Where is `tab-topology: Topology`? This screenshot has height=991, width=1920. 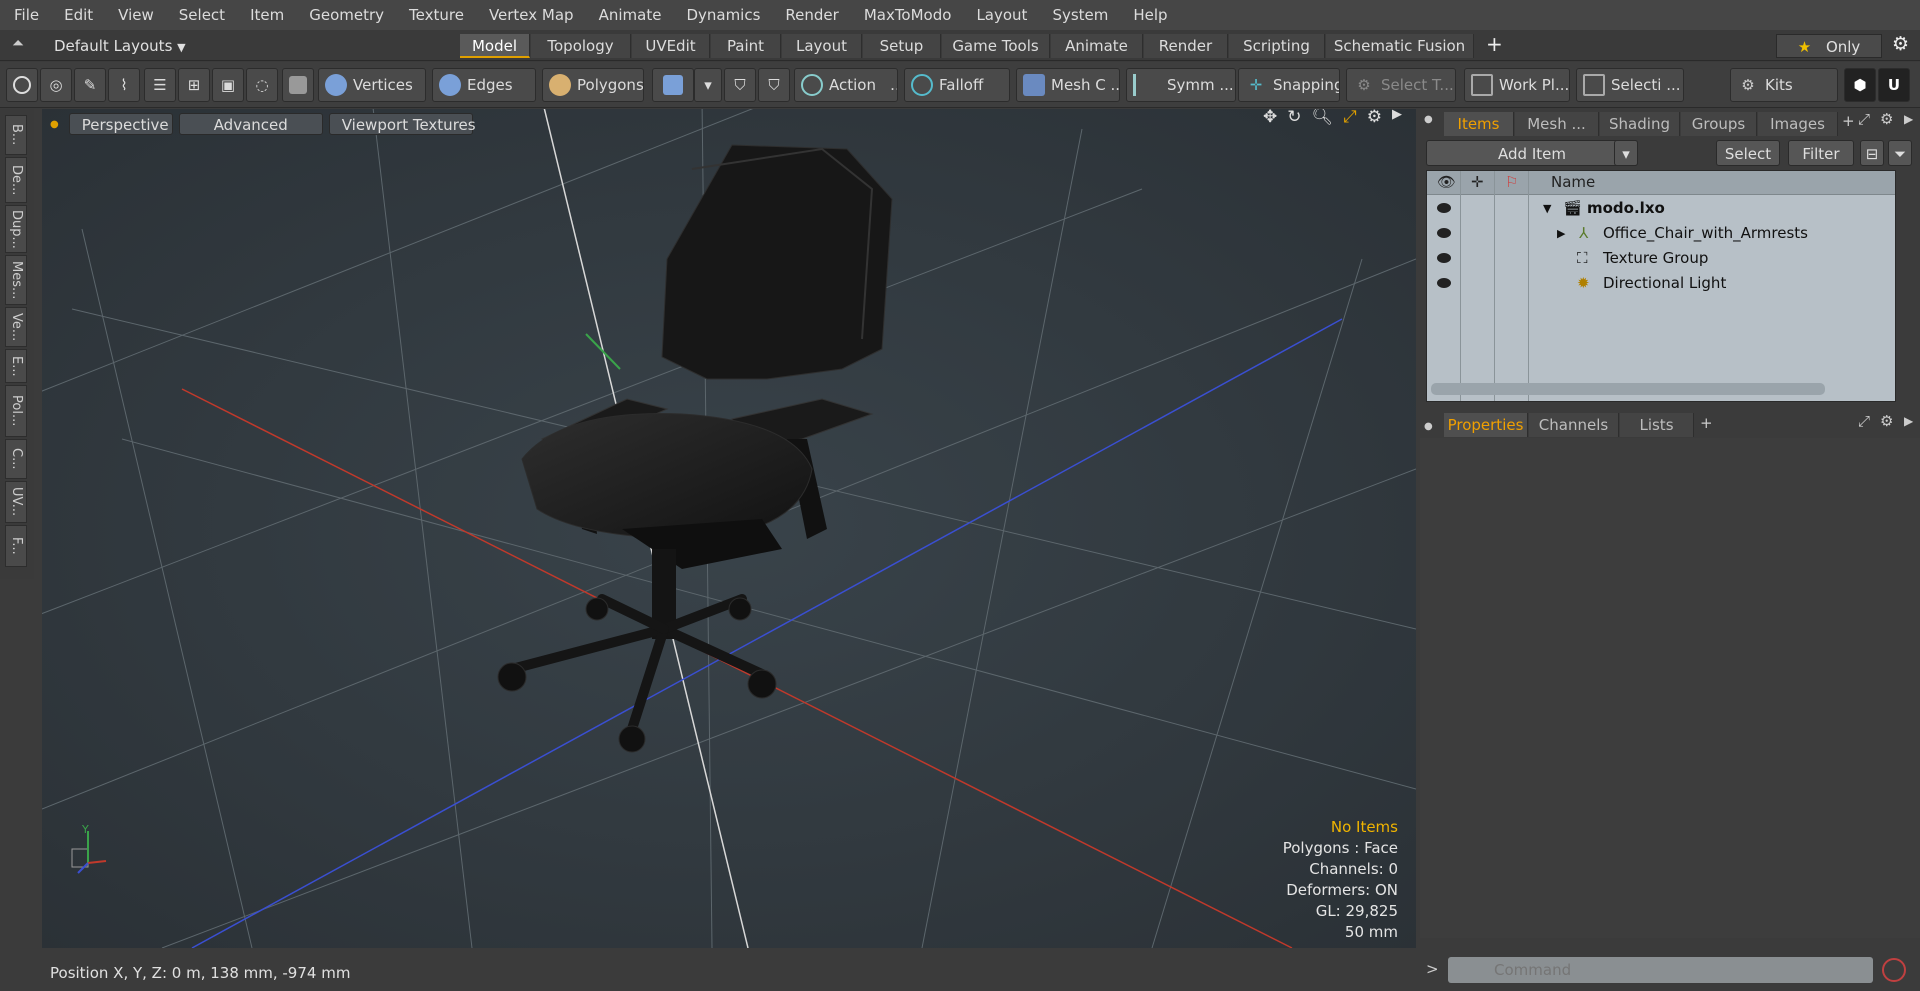 tab-topology: Topology is located at coordinates (581, 46).